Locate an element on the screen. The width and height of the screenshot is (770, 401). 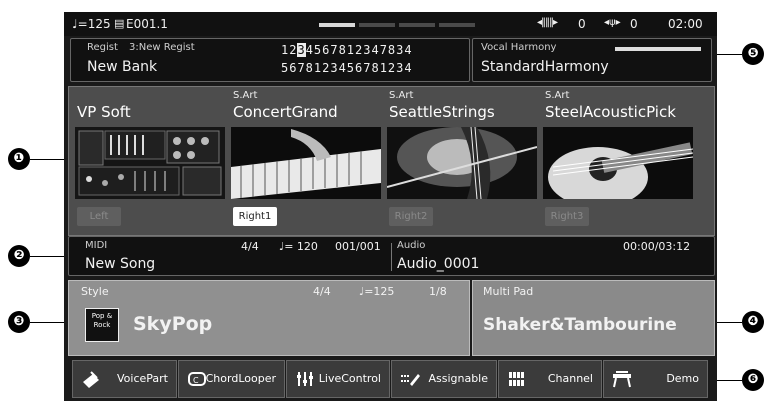
audio-song-name: Audio_0001 is located at coordinates (438, 264).